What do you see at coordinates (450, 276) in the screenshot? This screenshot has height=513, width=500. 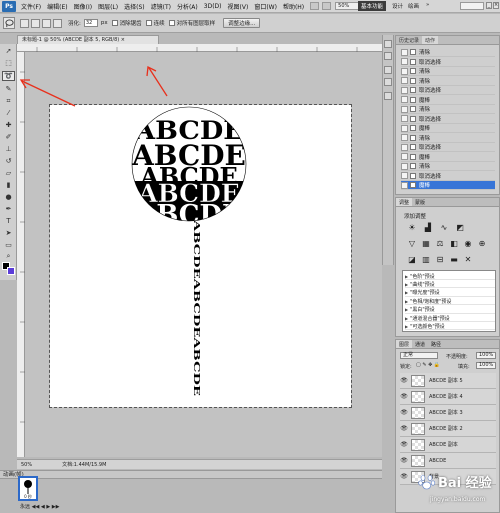 I see `adjustment-preset-item: ▶ "色阶"预设` at bounding box center [450, 276].